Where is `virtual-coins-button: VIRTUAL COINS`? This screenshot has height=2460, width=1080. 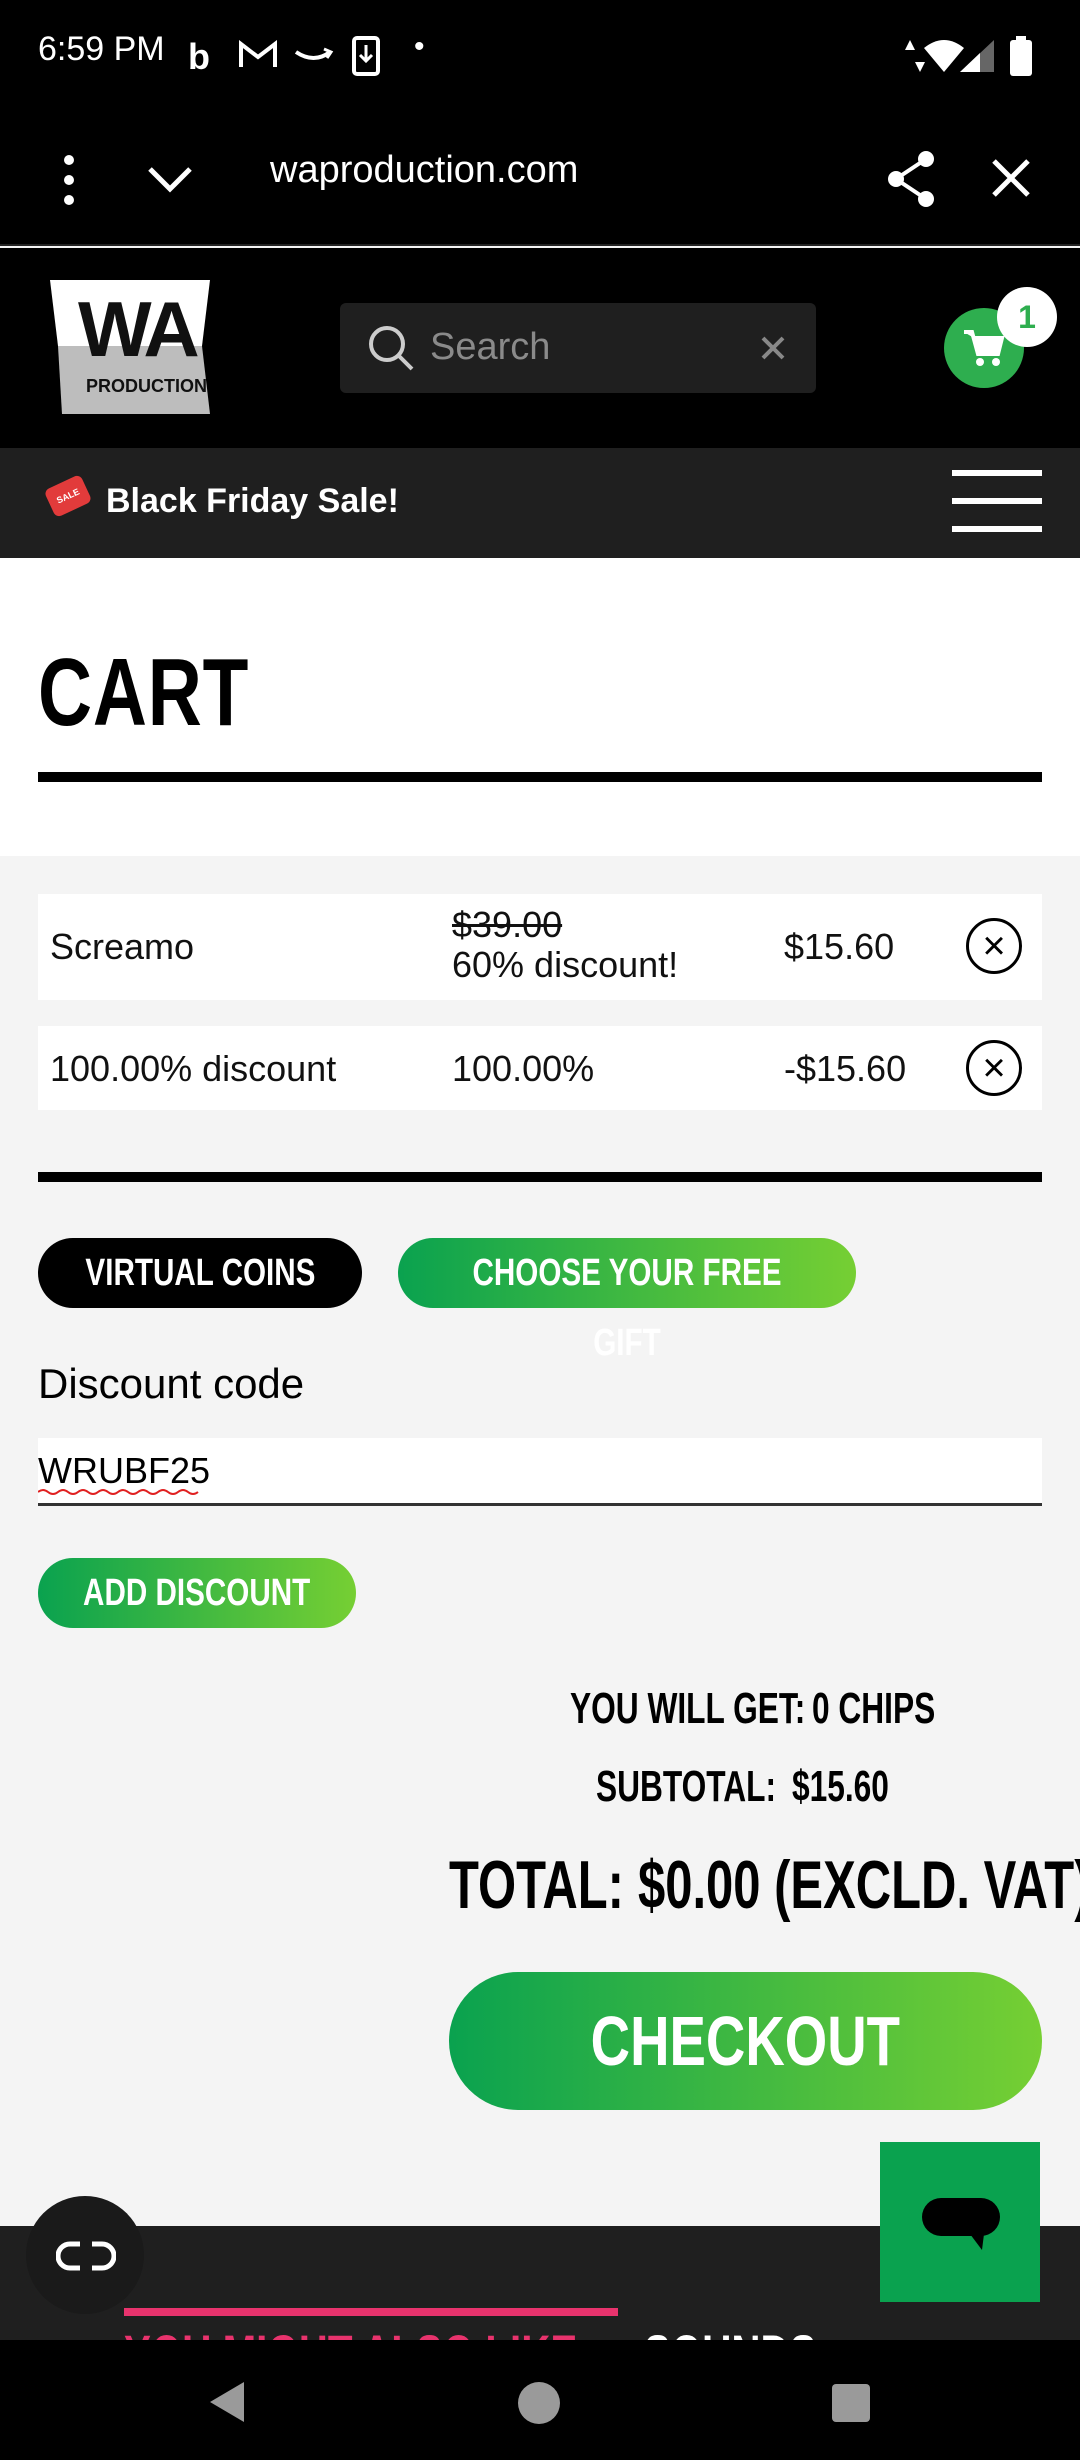
virtual-coins-button: VIRTUAL COINS is located at coordinates (200, 1273).